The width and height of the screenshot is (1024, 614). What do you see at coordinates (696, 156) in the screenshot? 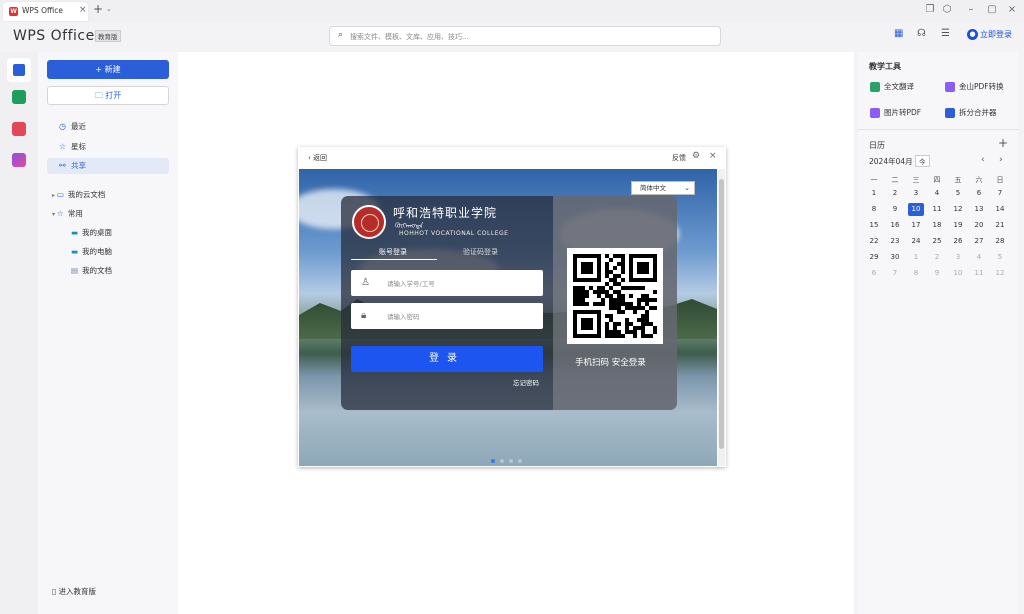
I see `gear-icon: ⚙` at bounding box center [696, 156].